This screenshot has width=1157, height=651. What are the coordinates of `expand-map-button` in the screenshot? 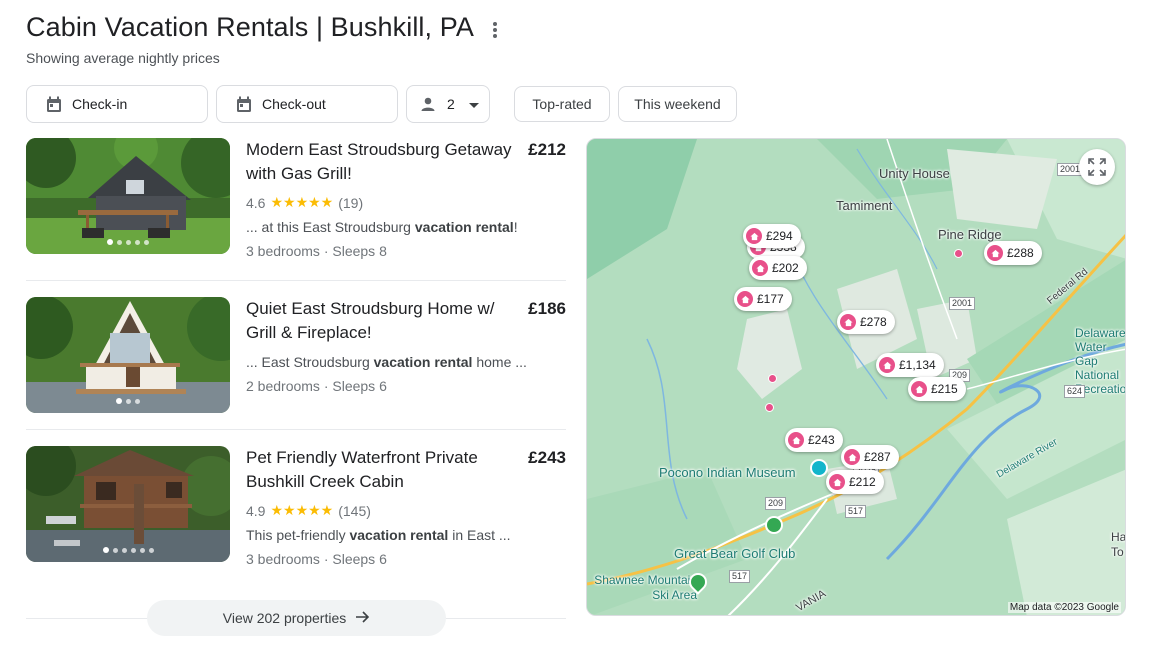 It's located at (1097, 167).